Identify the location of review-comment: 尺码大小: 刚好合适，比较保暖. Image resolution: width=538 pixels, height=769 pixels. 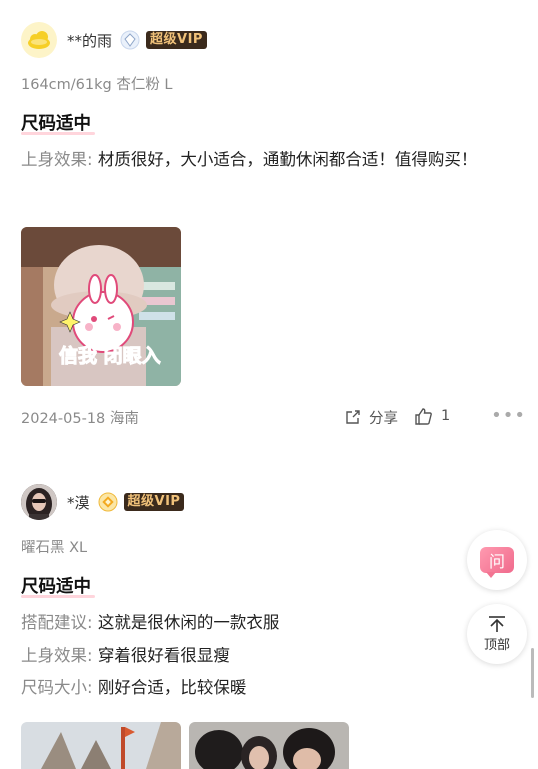
(271, 688).